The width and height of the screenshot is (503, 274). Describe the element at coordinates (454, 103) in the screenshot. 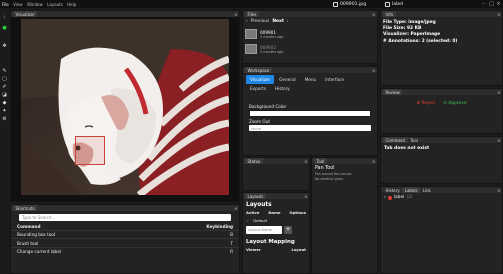

I see `approve-button: ⊙ Approve` at that location.